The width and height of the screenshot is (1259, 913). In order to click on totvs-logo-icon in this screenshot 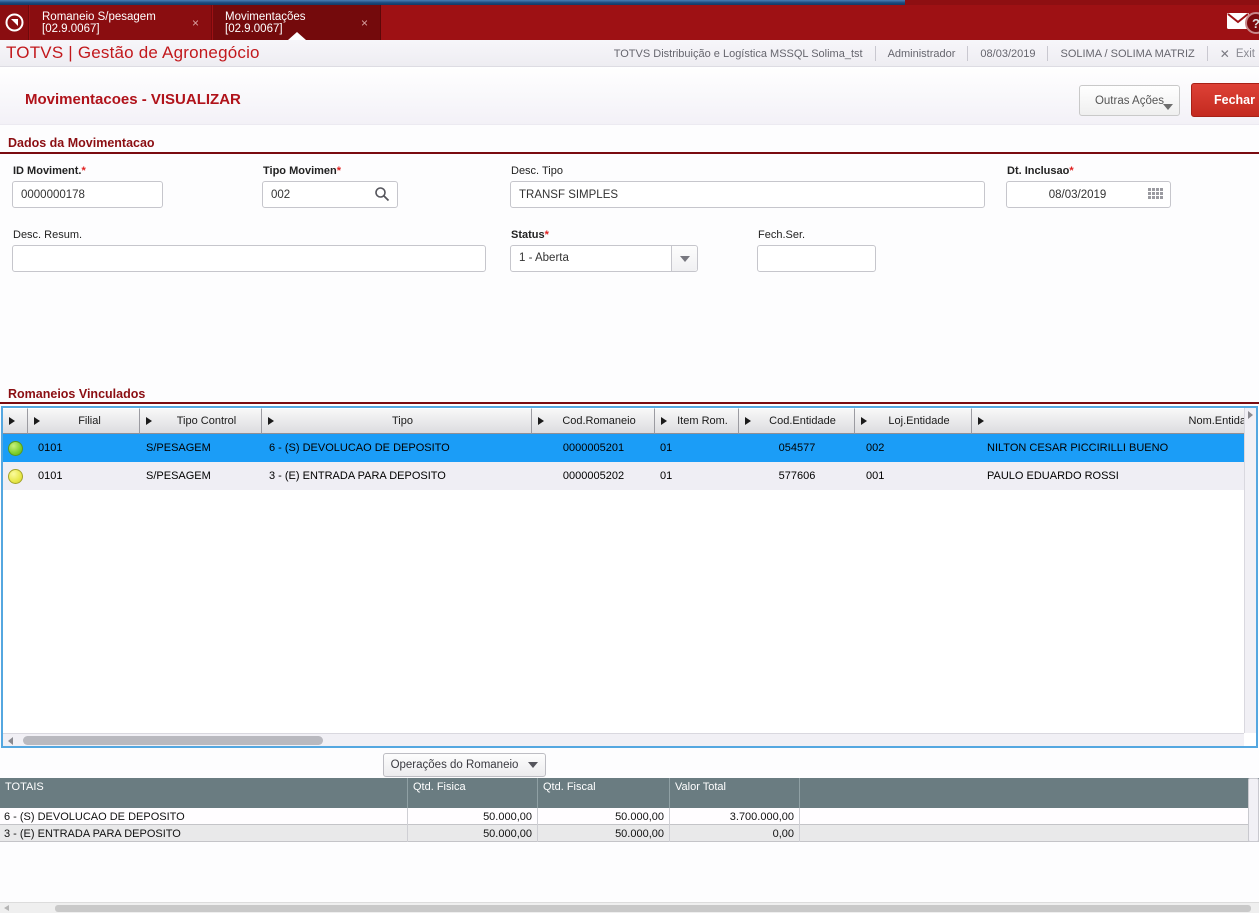, I will do `click(14, 22)`.